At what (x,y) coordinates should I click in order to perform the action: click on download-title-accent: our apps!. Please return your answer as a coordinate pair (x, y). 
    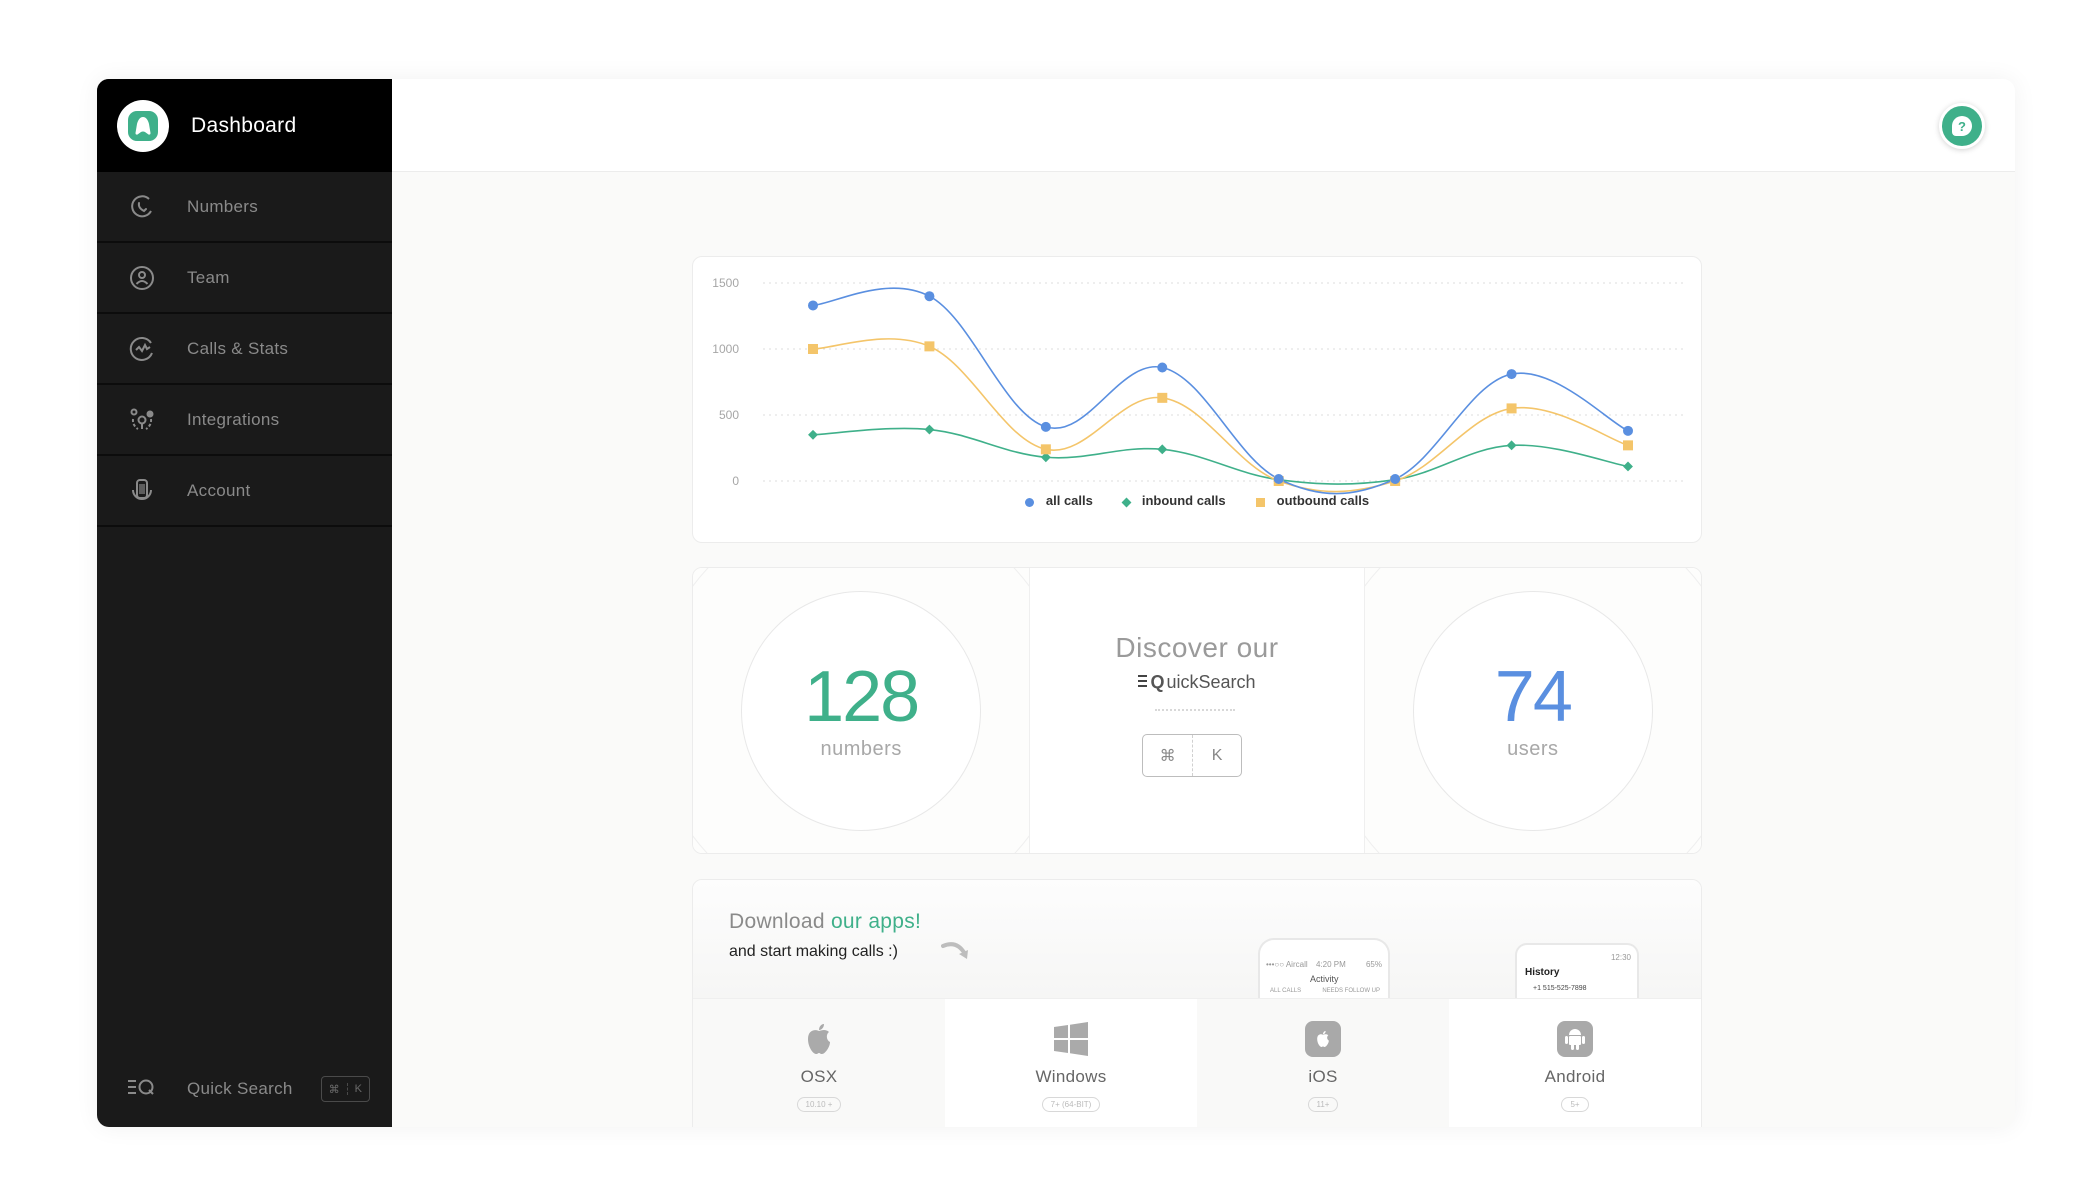
    Looking at the image, I should click on (876, 921).